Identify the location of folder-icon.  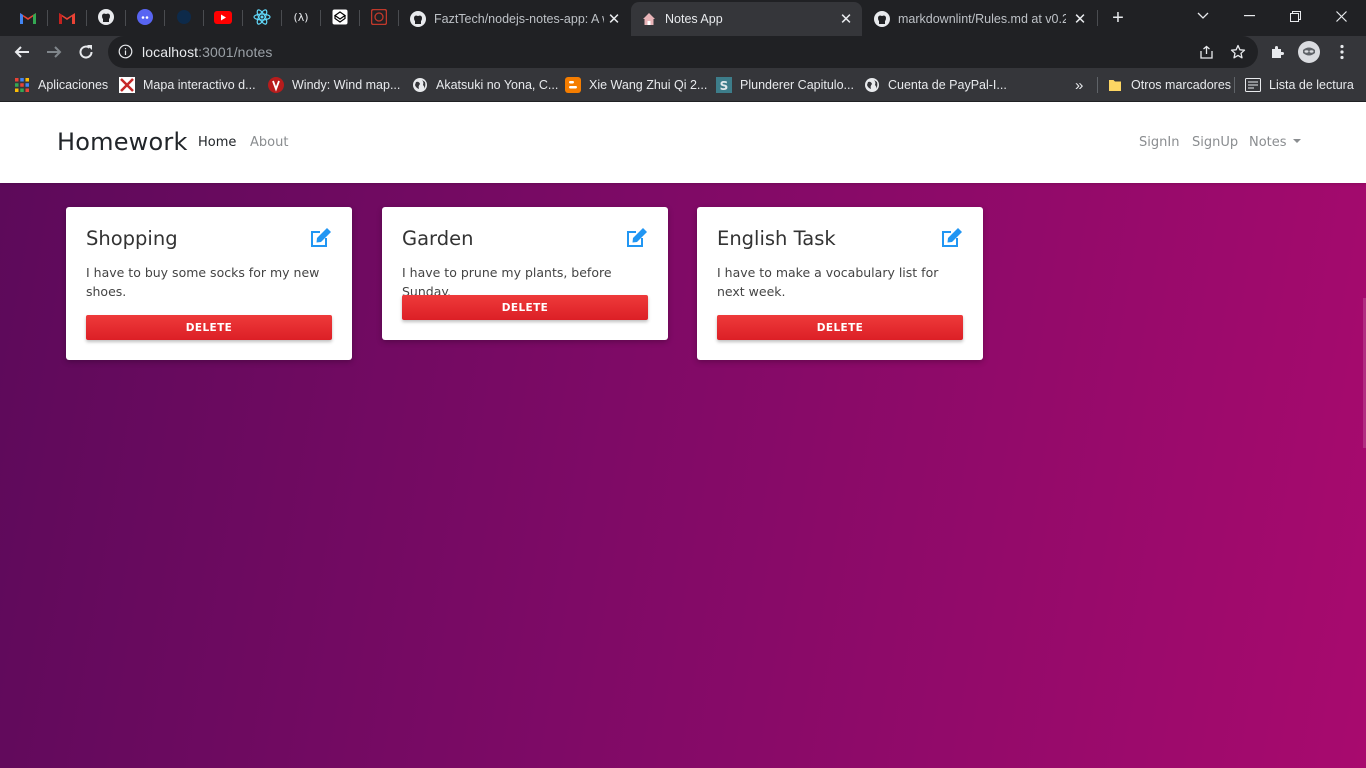
(1115, 85).